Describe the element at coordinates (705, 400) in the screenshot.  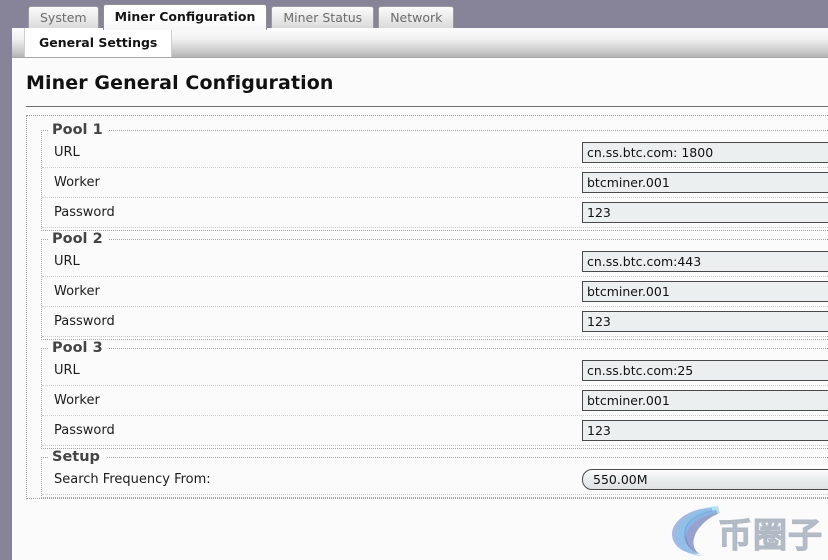
I see `pool3-worker-input` at that location.